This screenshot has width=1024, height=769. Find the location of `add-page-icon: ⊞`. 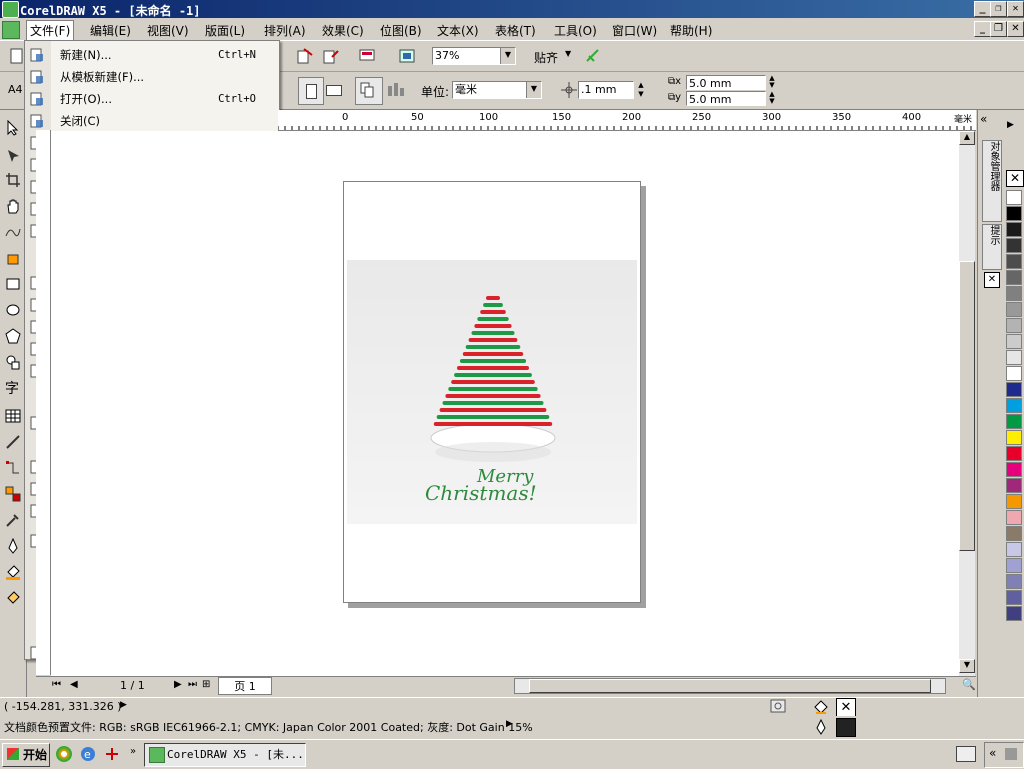

add-page-icon: ⊞ is located at coordinates (206, 684).